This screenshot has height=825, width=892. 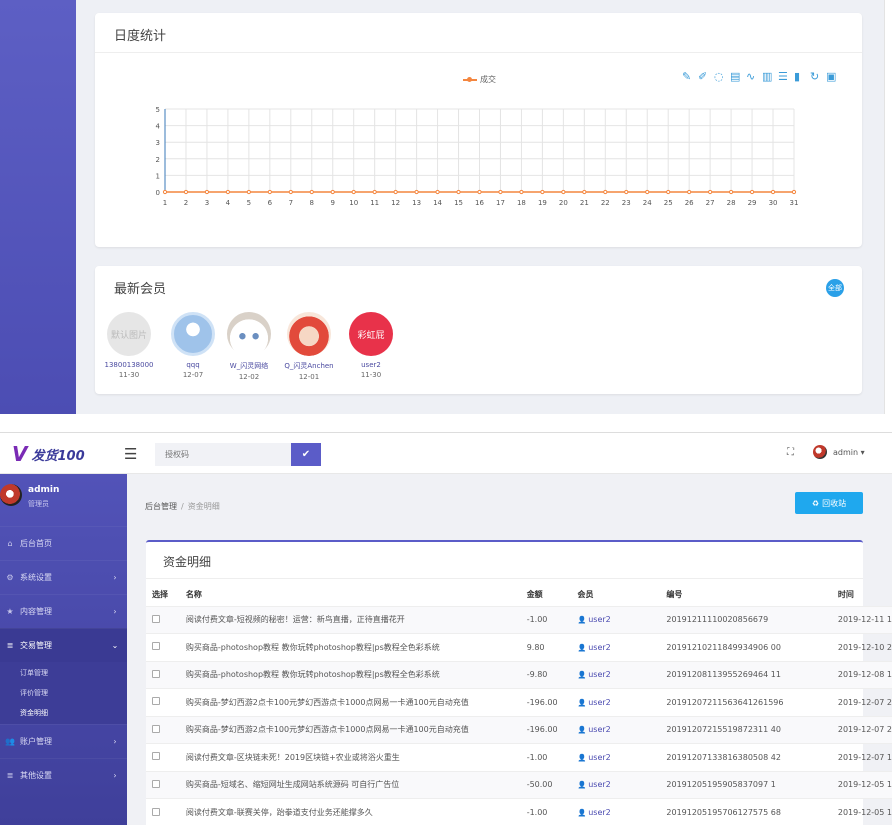 I want to click on x-tick-label: 5, so click(x=249, y=203).